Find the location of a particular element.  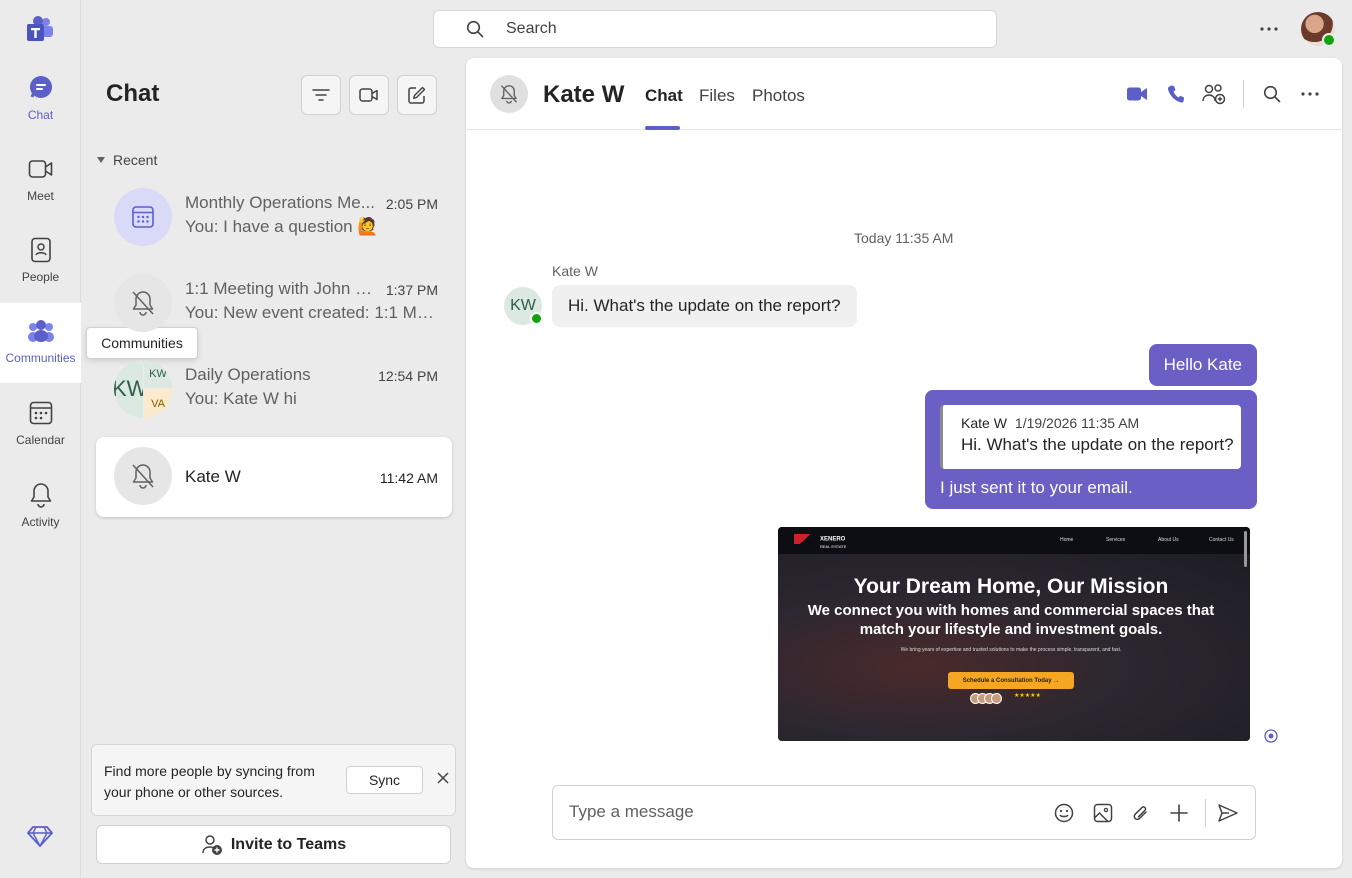

new-chat-button is located at coordinates (417, 95).